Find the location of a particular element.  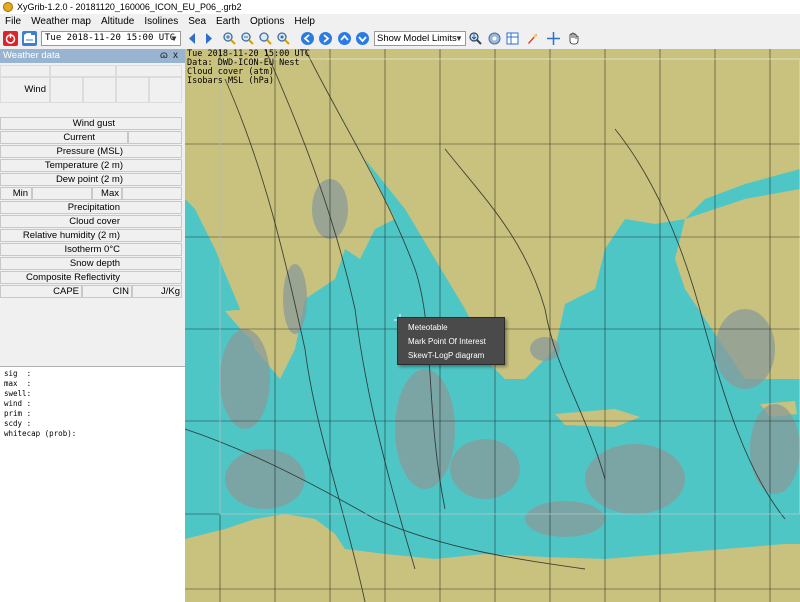

zoom-all-icon is located at coordinates (283, 38).